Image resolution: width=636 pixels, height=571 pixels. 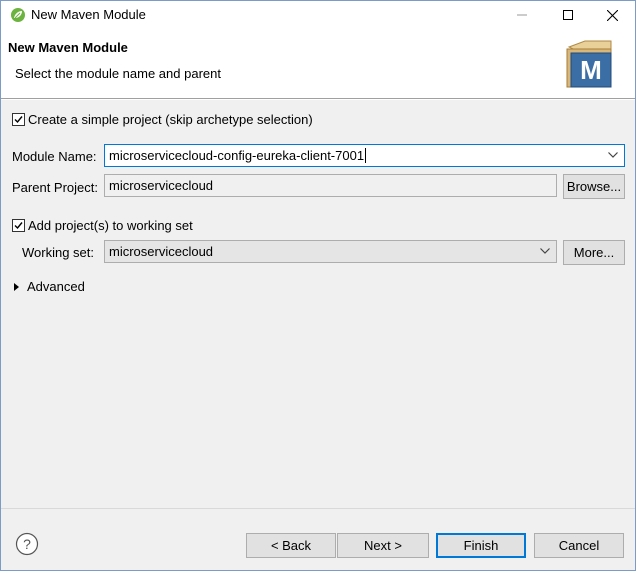 I want to click on advanced-toggle: Advanced, so click(x=74, y=287).